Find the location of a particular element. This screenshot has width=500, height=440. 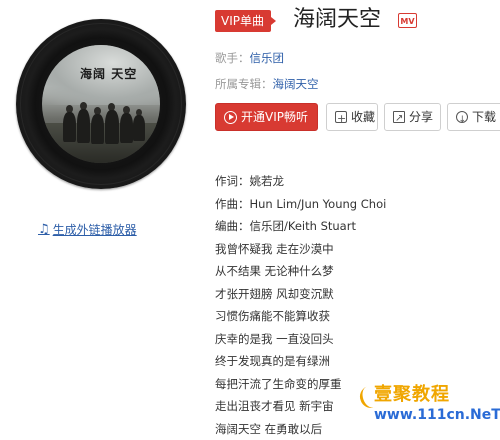

open-vip-play-button: 开通VIP畅听 is located at coordinates (266, 117).